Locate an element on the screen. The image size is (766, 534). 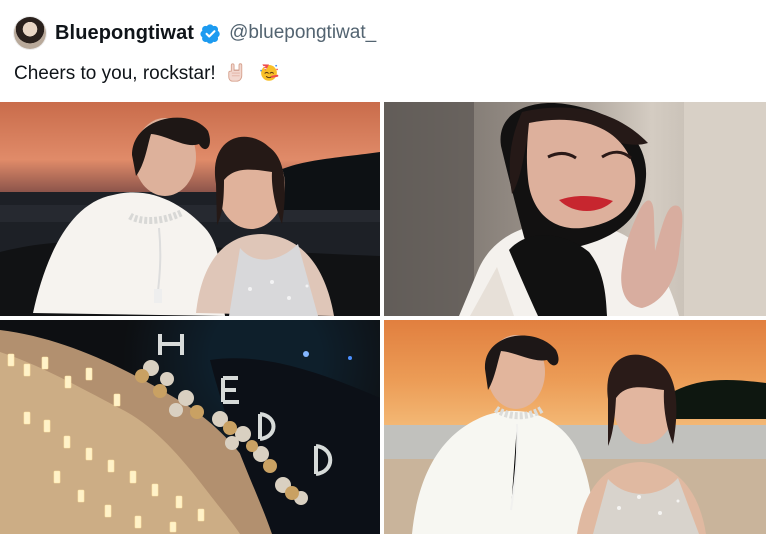
tweet-text-body: Cheers to you, rockstar! is located at coordinates (115, 73).